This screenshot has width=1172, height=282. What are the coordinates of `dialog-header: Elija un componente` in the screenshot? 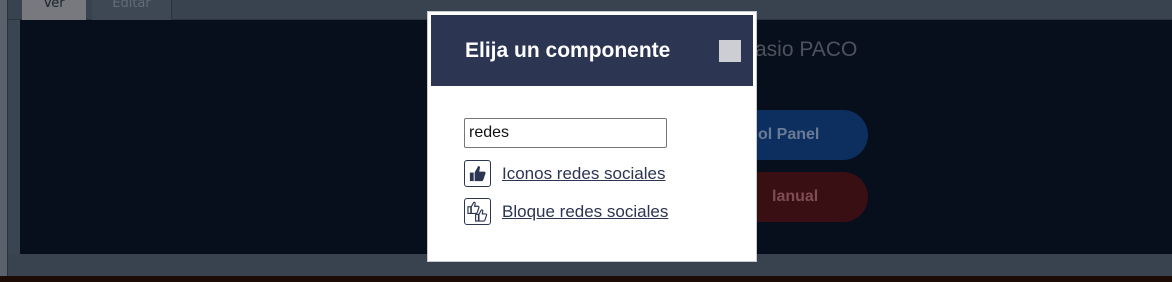 It's located at (592, 50).